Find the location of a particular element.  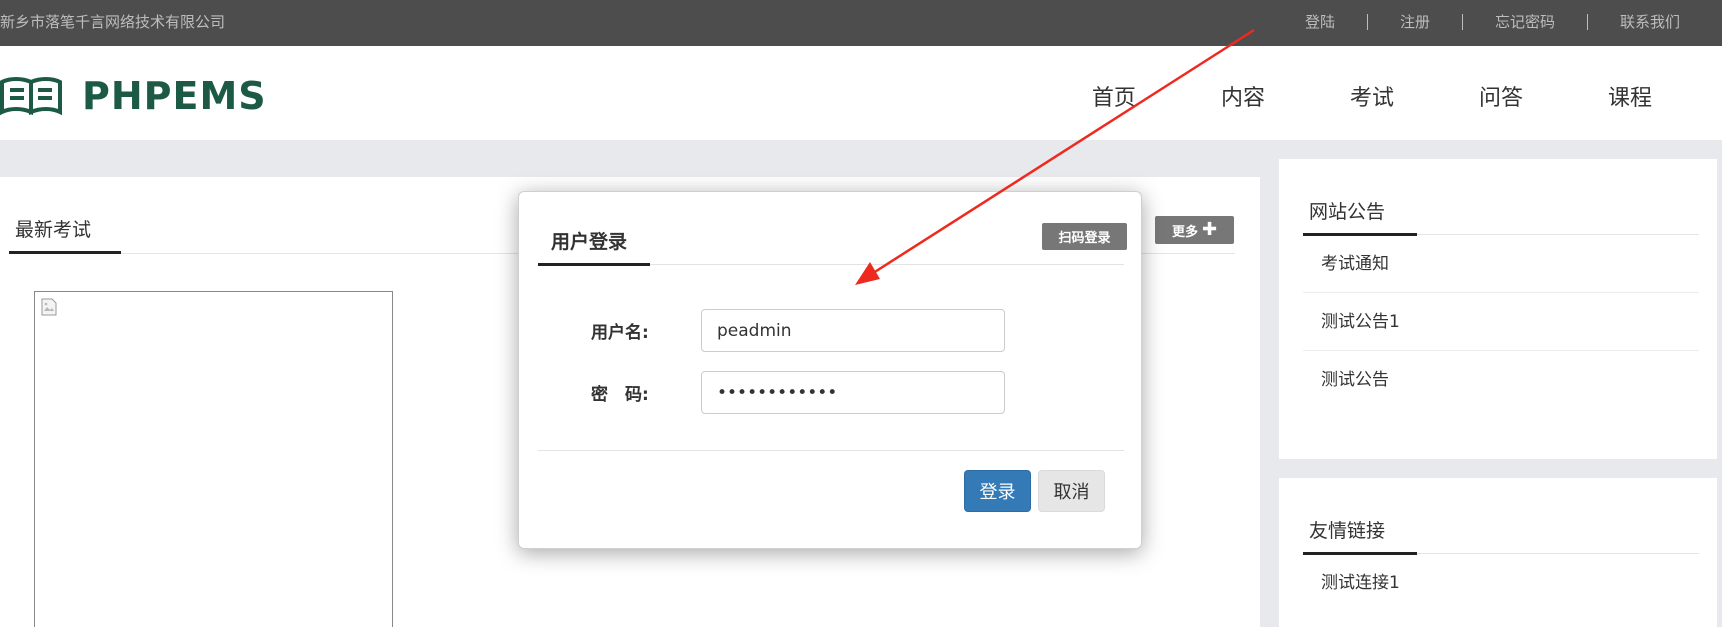

nav-qa: 问答 is located at coordinates (1501, 96).